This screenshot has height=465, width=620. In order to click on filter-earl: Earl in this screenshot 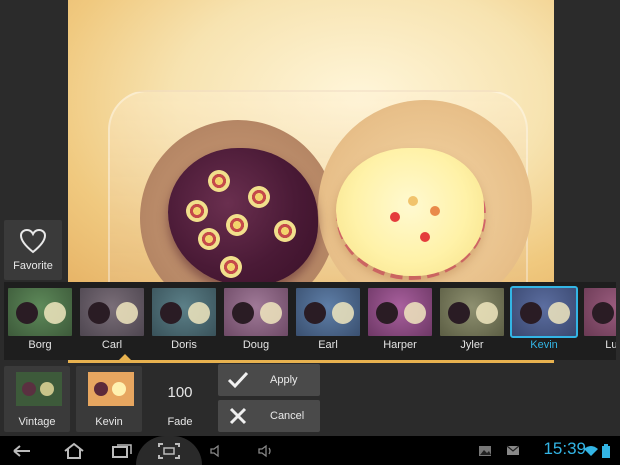, I will do `click(328, 319)`.